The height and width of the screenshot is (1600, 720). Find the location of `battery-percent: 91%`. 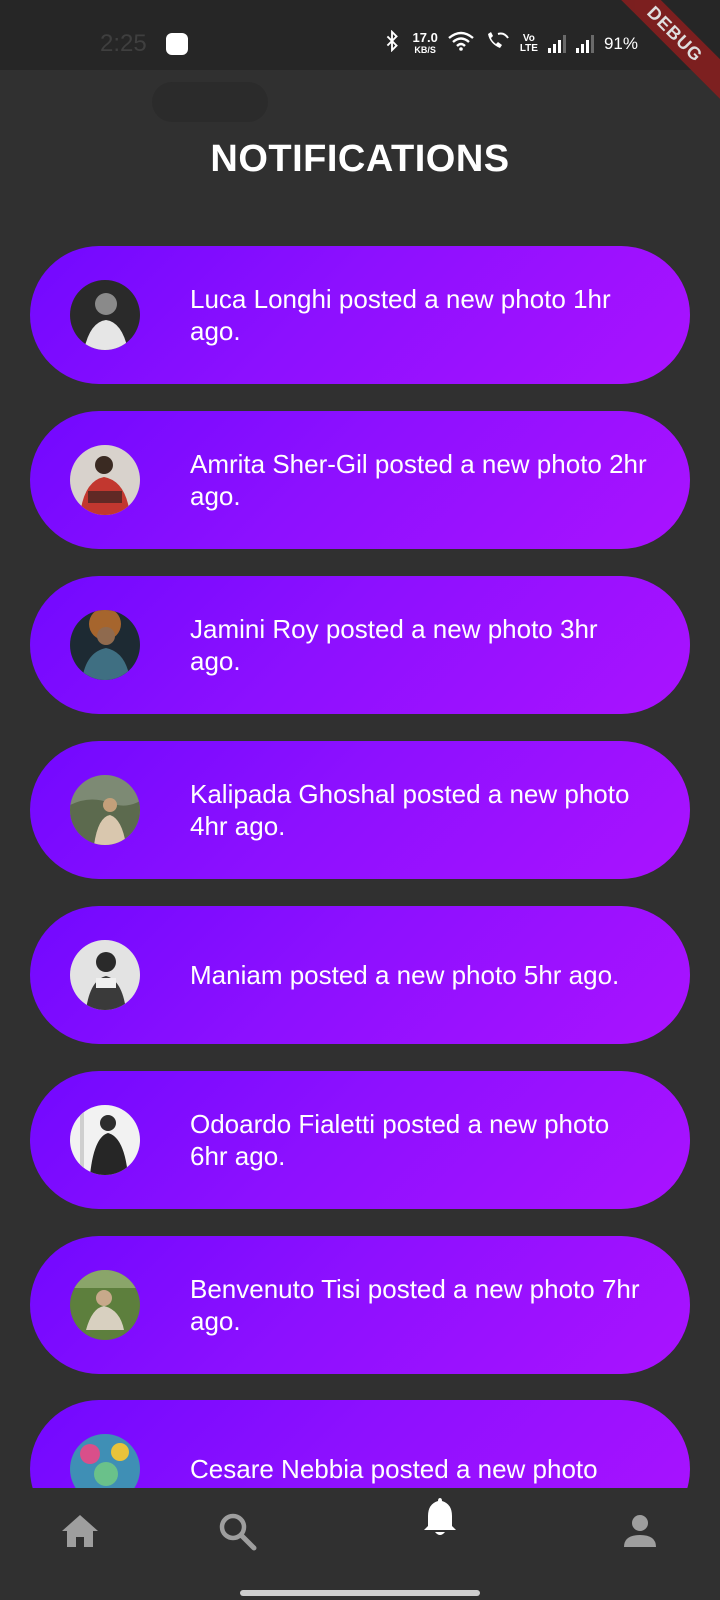

battery-percent: 91% is located at coordinates (620, 43).